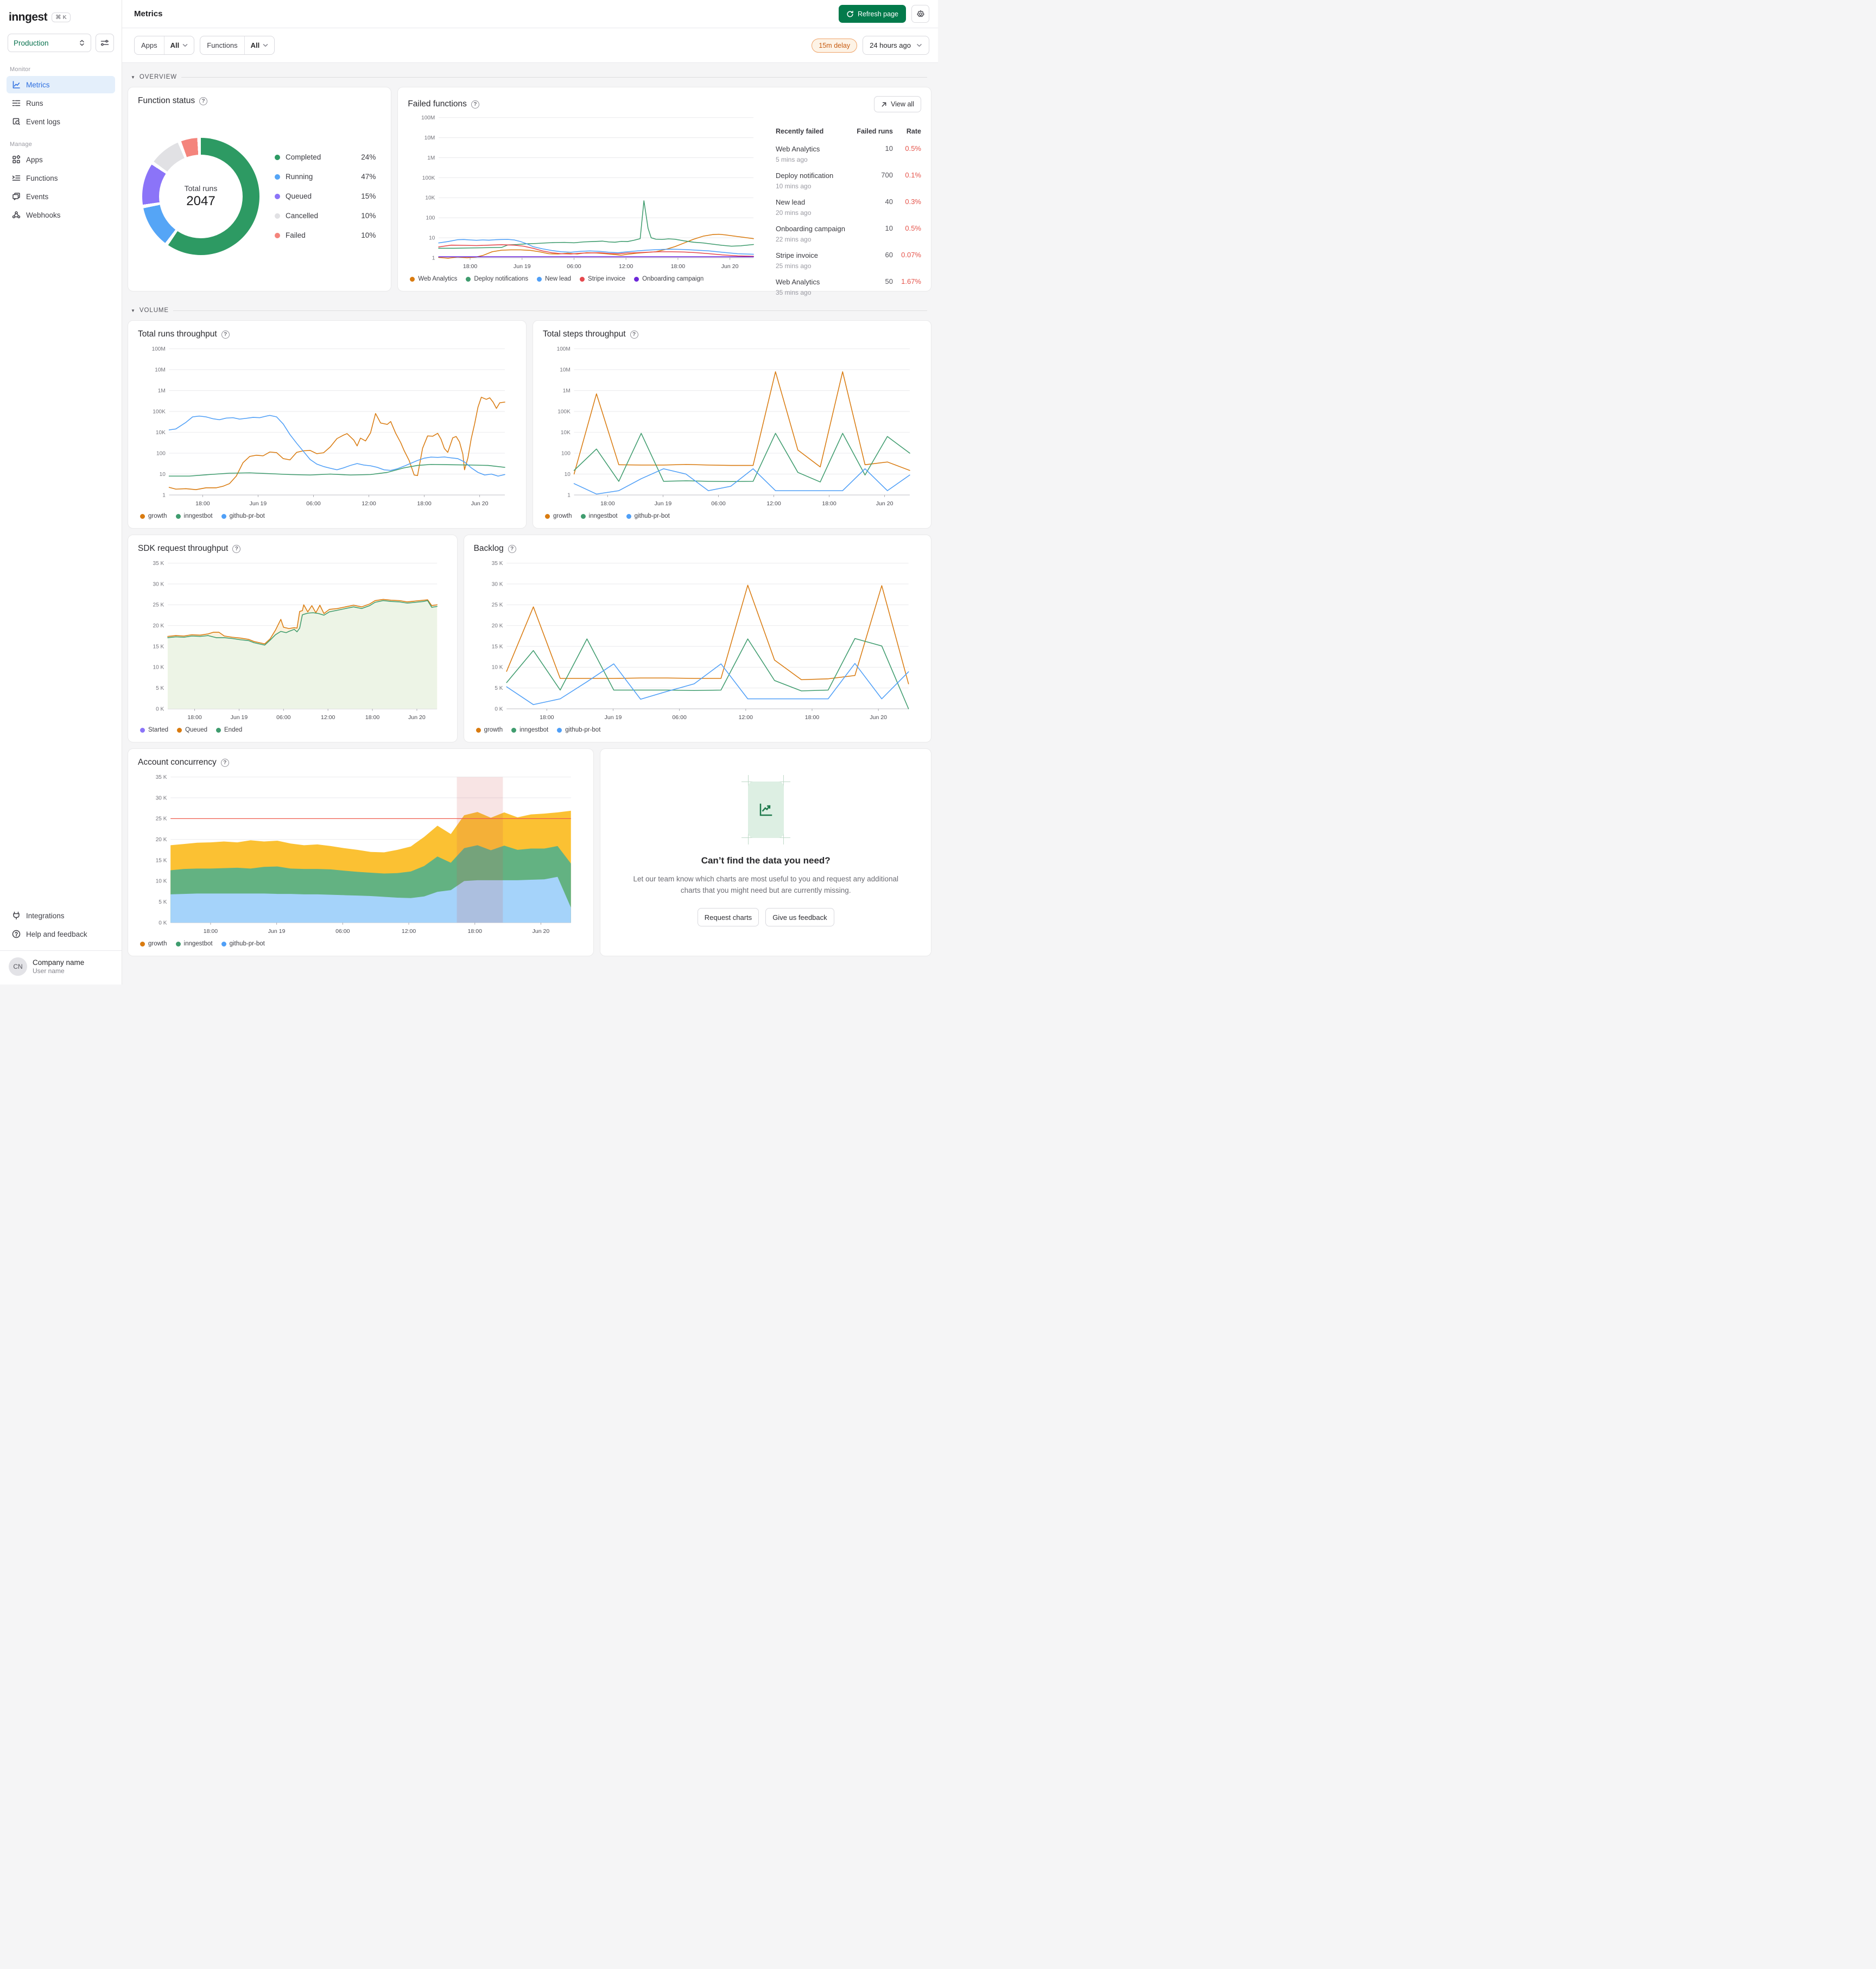 The image size is (1876, 1969). Describe the element at coordinates (42, 178) in the screenshot. I see `sidebar-item-label: Functions` at that location.